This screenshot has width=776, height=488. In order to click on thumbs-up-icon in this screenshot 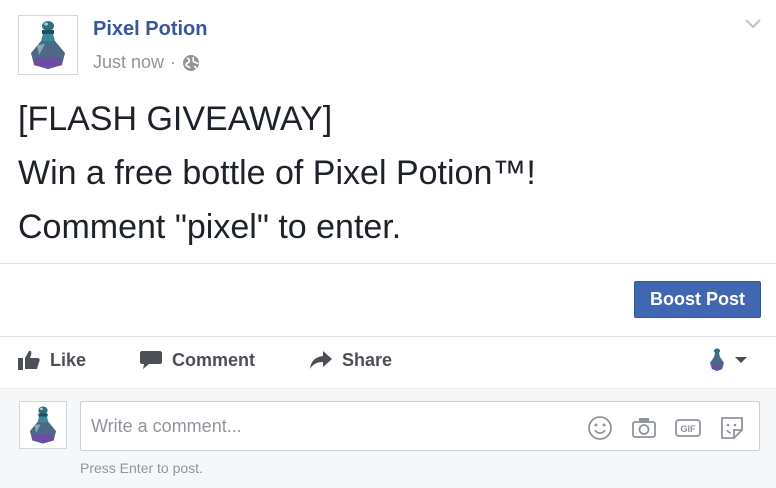, I will do `click(29, 360)`.